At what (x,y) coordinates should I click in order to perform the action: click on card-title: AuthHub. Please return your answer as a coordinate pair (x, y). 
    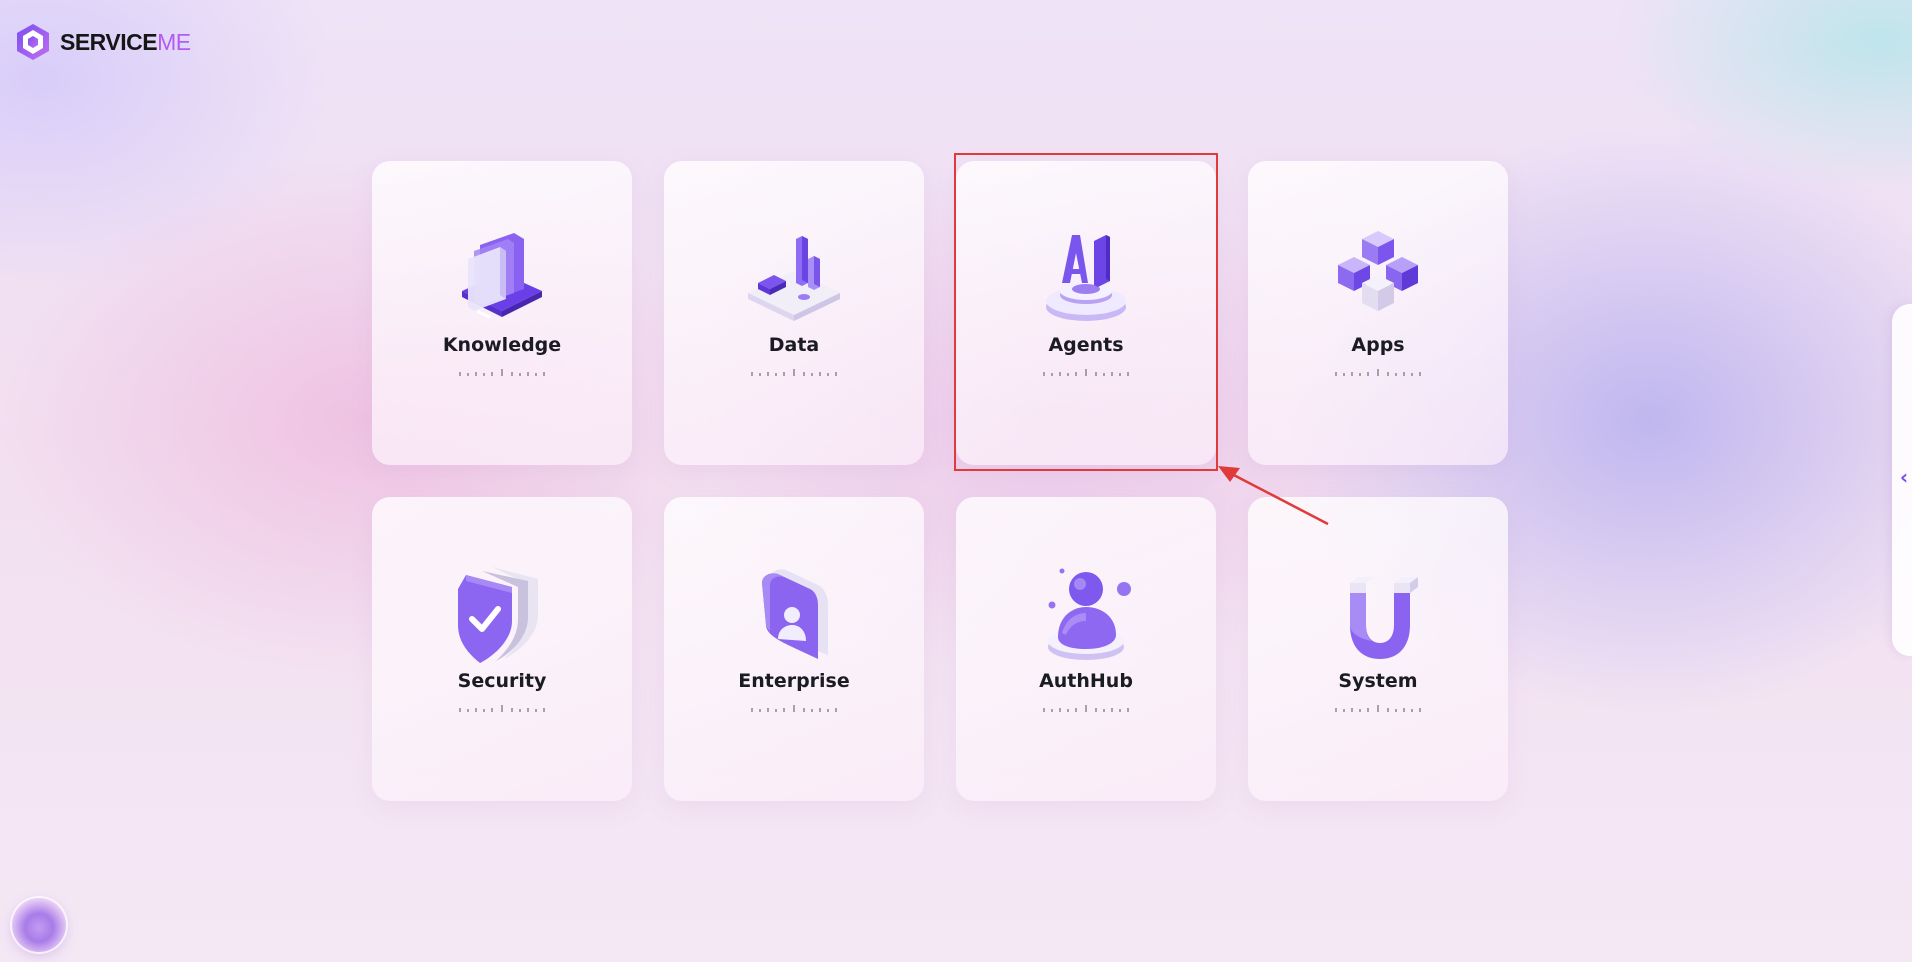
    Looking at the image, I should click on (1086, 681).